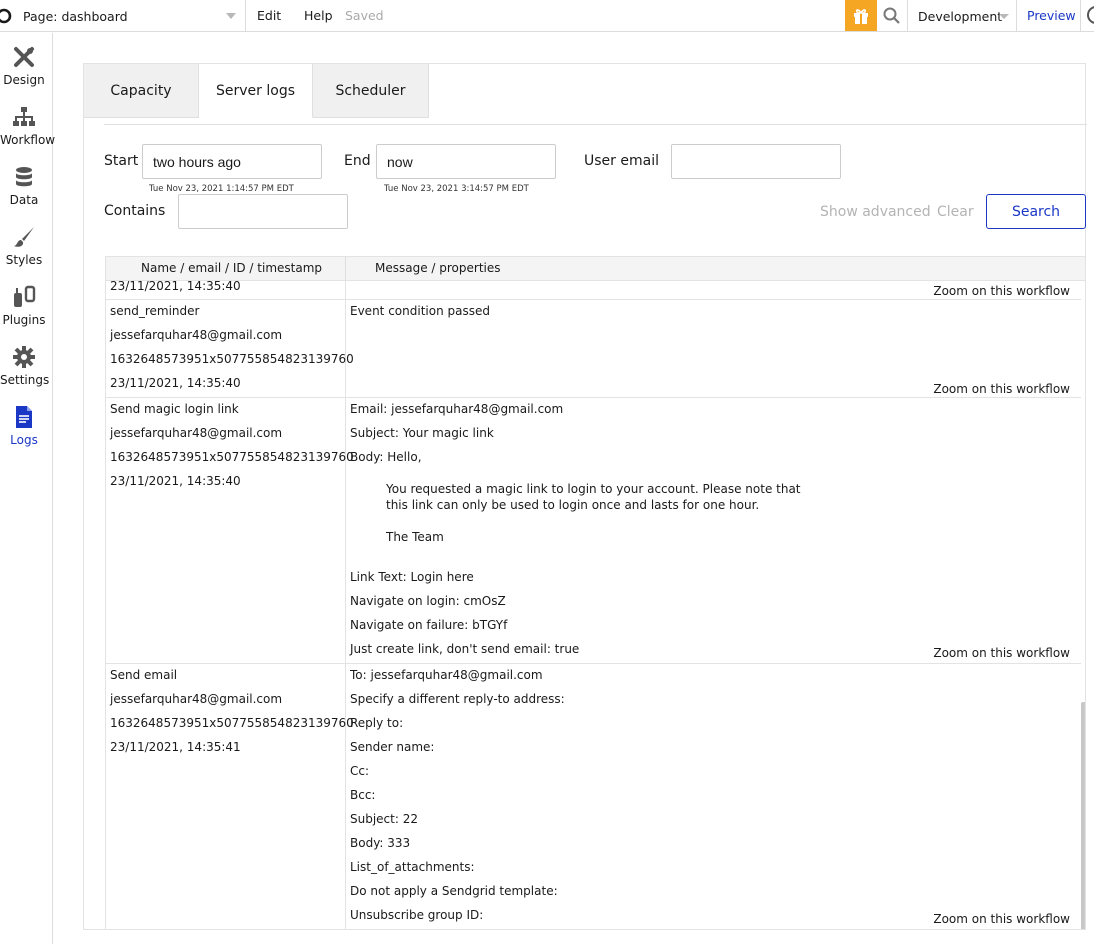 Image resolution: width=1094 pixels, height=944 pixels. I want to click on prop-reply-to-flag: Specify a different reply-to address:, so click(457, 699).